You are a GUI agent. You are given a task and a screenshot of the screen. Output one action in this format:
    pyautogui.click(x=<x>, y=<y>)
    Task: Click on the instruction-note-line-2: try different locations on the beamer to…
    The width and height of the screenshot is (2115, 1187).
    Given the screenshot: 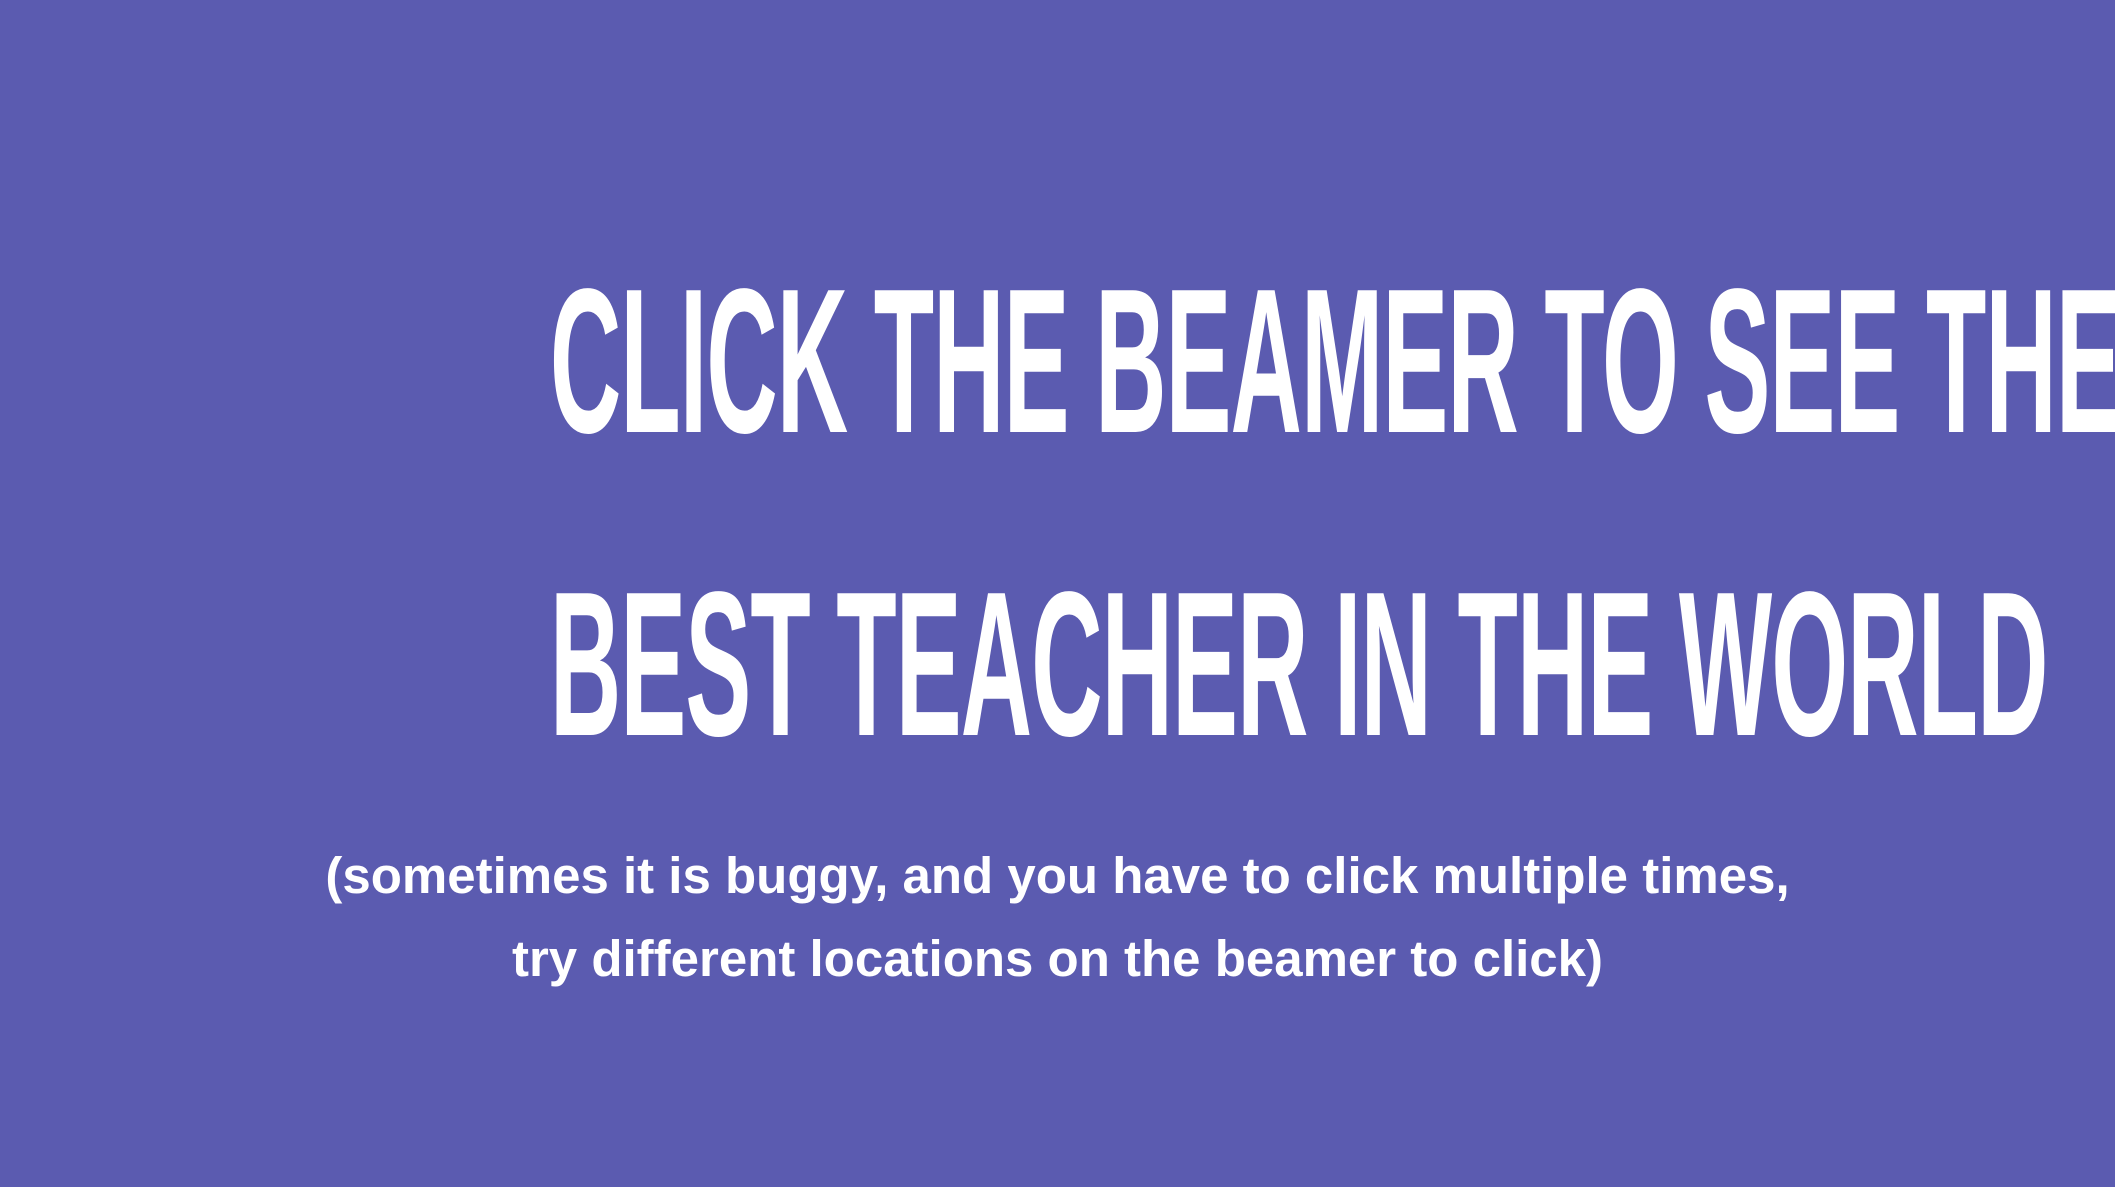 What is the action you would take?
    pyautogui.click(x=1057, y=958)
    